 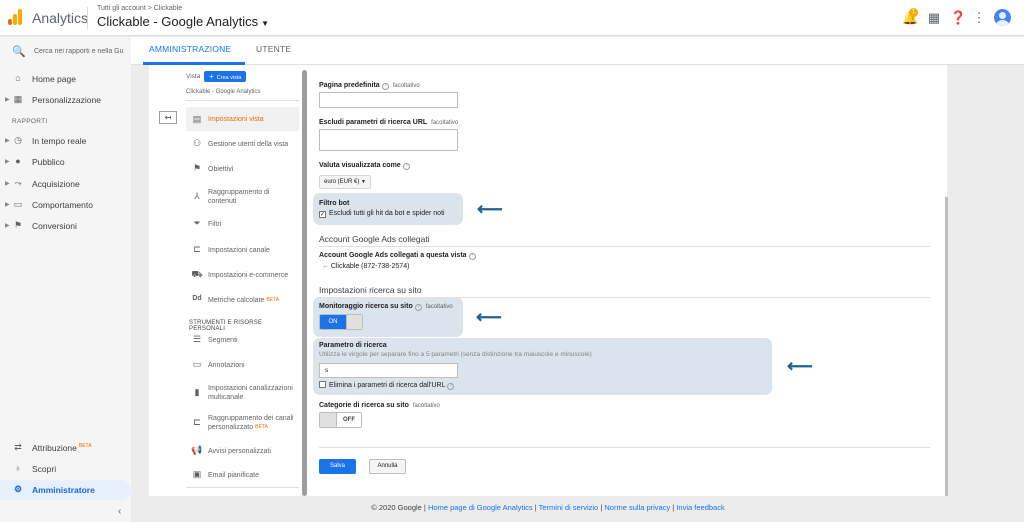 I want to click on flag-icon: ⚑, so click(x=18, y=225).